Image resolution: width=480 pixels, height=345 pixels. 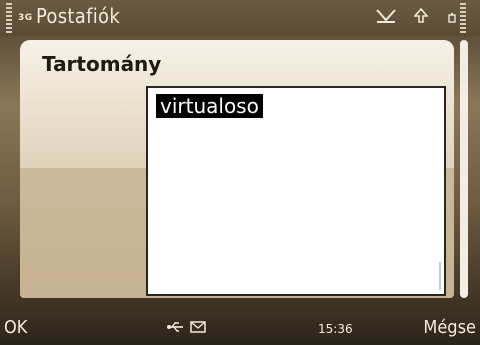 I want to click on app-title: Postafiók, so click(x=78, y=16).